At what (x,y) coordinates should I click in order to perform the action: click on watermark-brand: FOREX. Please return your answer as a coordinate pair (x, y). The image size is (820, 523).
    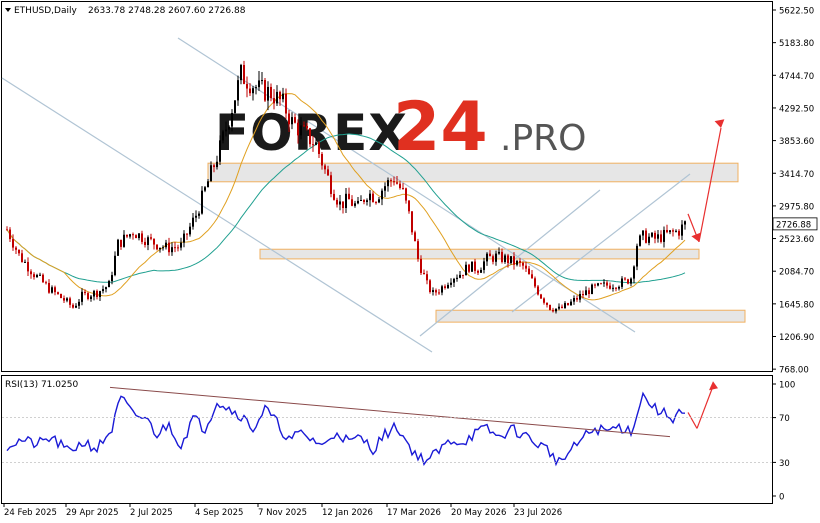
    Looking at the image, I should click on (311, 133).